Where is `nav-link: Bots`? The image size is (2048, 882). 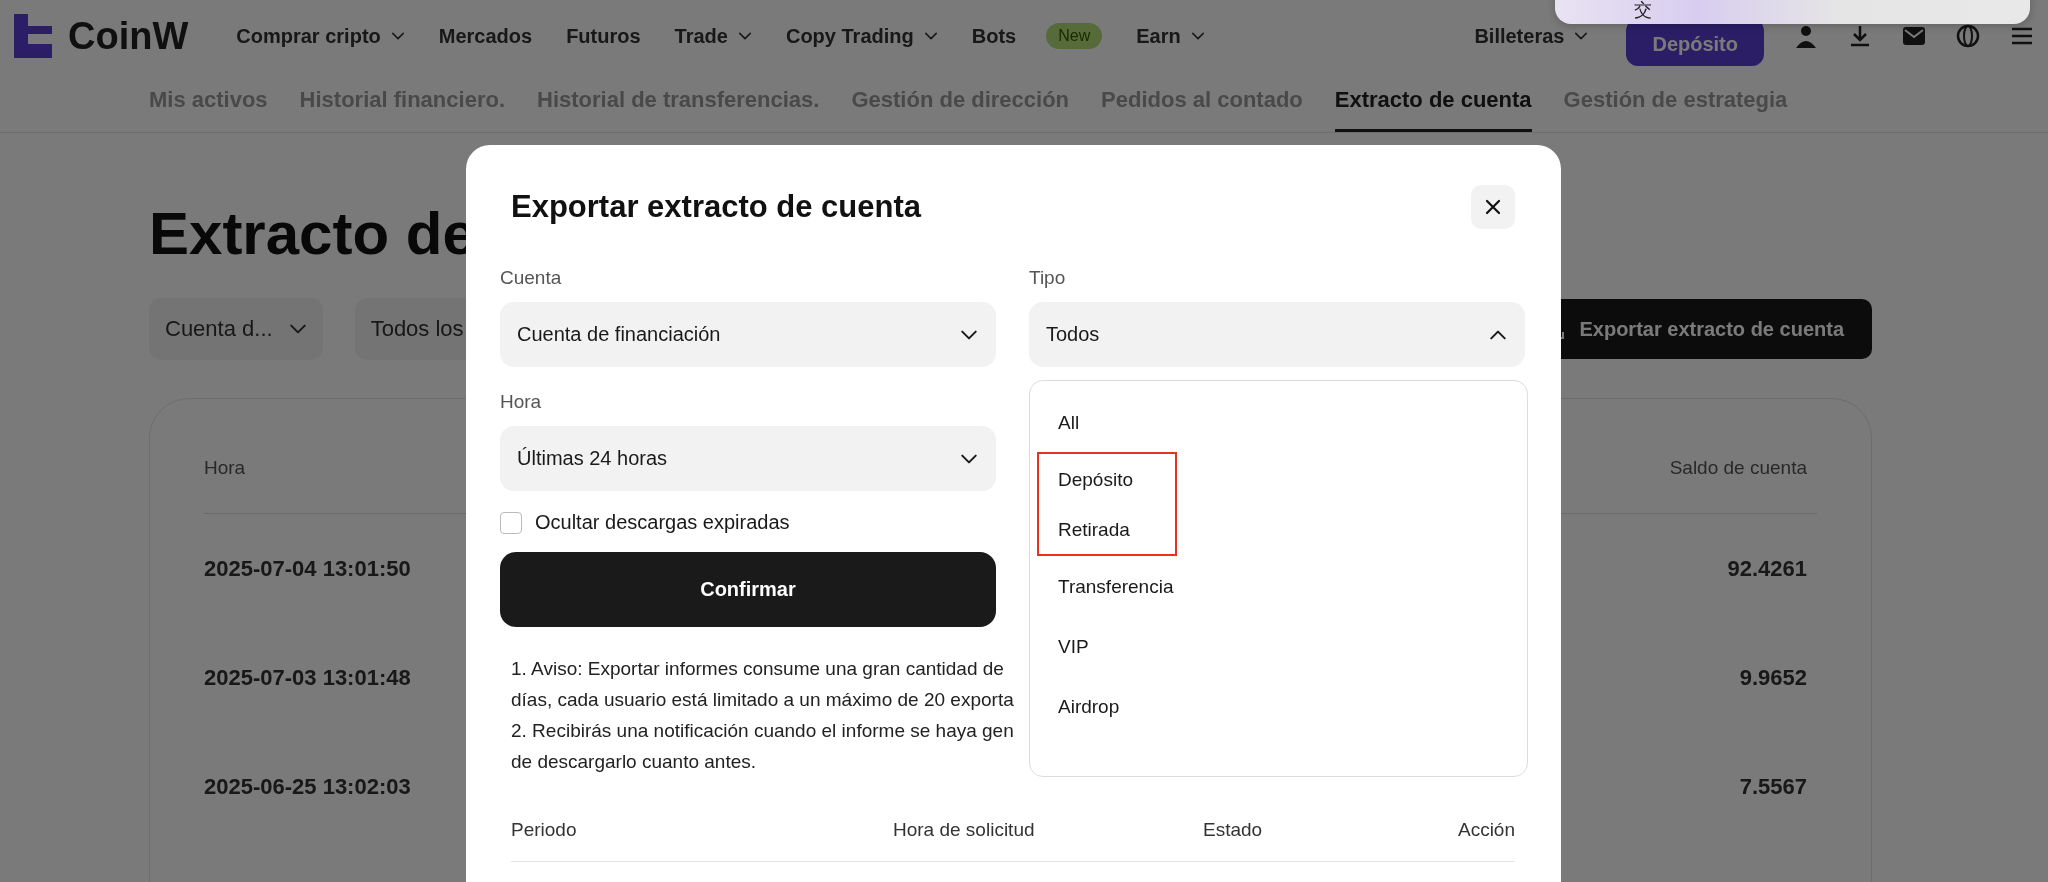
nav-link: Bots is located at coordinates (994, 36).